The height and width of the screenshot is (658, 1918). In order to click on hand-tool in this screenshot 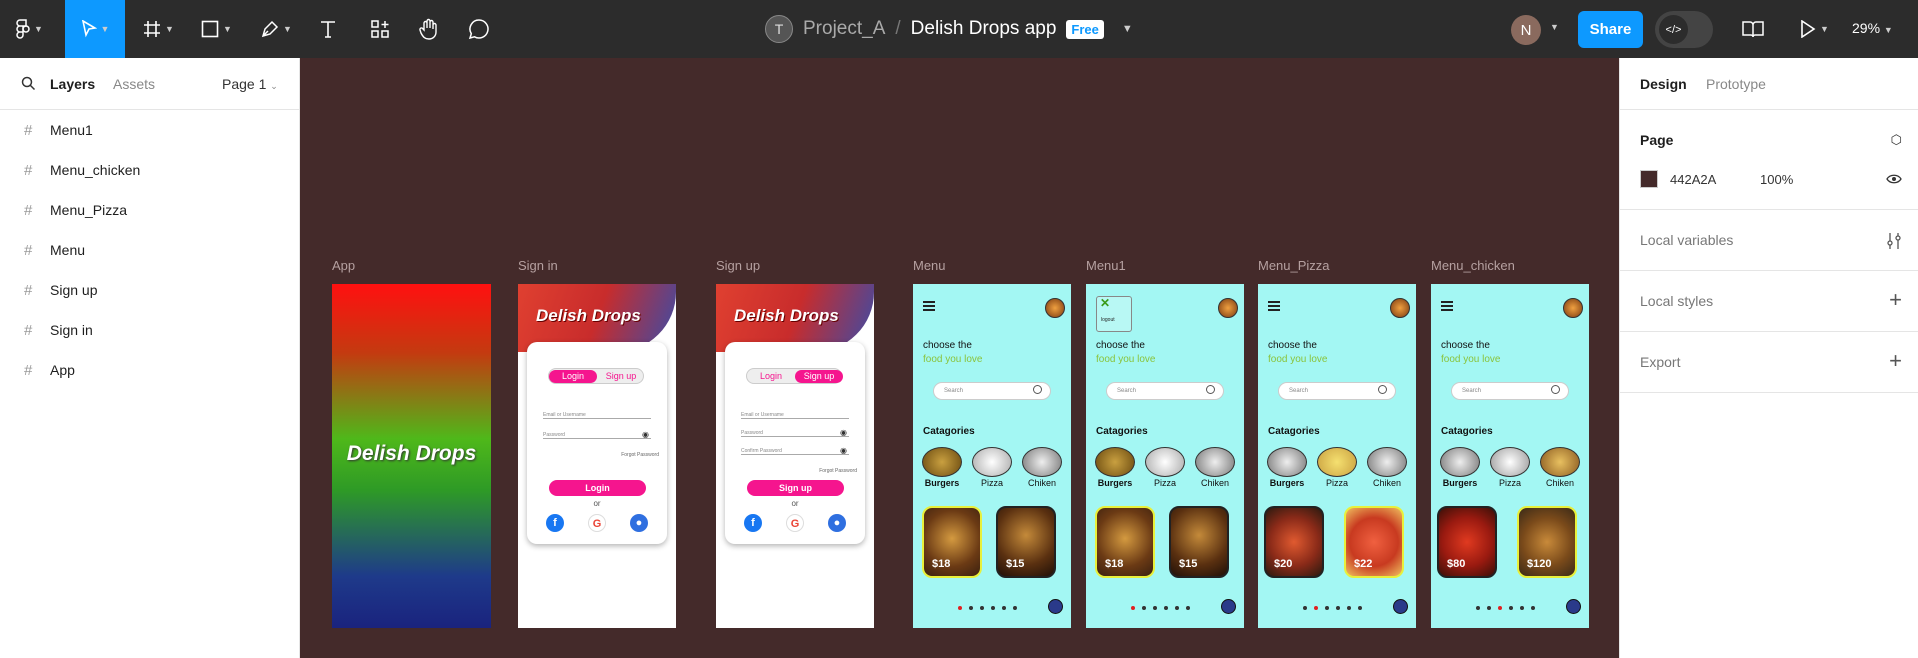, I will do `click(429, 29)`.